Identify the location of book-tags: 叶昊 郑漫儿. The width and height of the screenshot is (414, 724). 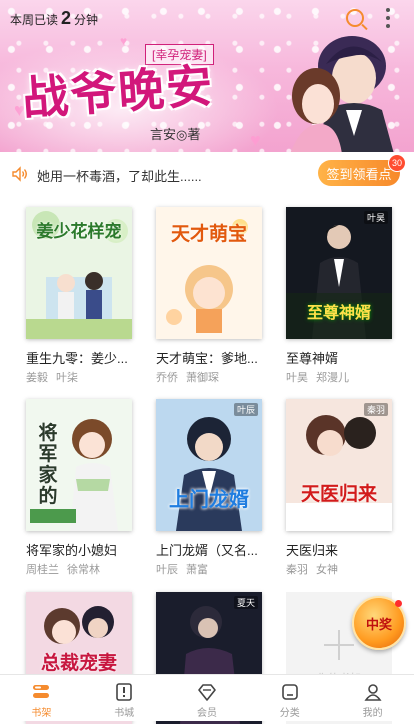
(321, 377).